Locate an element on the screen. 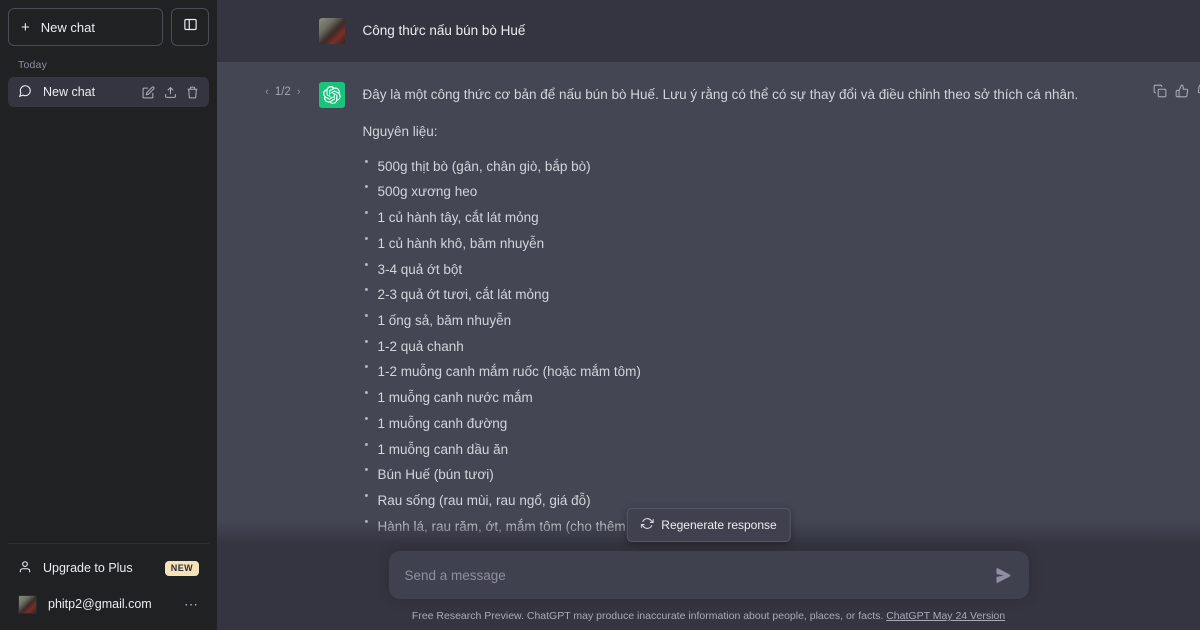 The height and width of the screenshot is (630, 1200). plus-icon: + is located at coordinates (25, 27).